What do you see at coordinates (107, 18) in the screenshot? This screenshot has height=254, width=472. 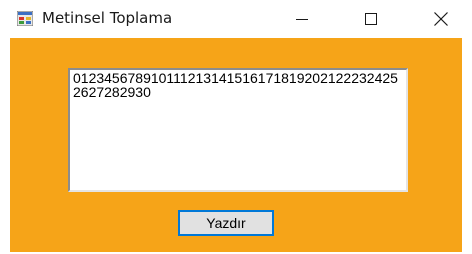 I see `window-title: Metinsel Toplama` at bounding box center [107, 18].